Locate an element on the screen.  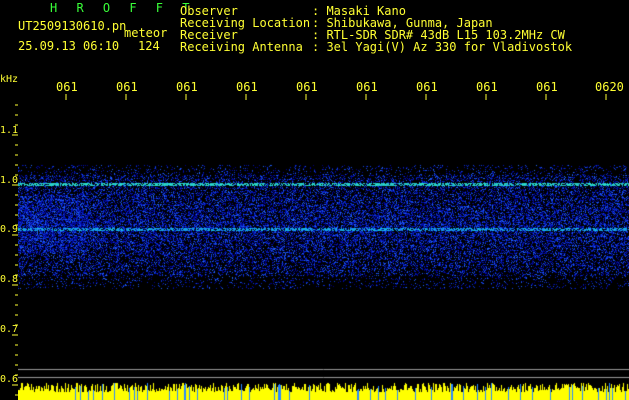
antenna-label: Receiving Antenna is located at coordinates (241, 47).